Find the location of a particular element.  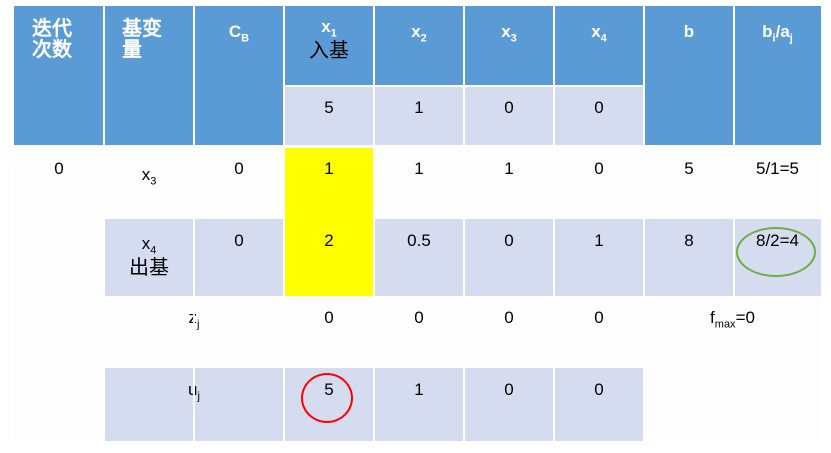

zj-x3: 0 is located at coordinates (509, 332).